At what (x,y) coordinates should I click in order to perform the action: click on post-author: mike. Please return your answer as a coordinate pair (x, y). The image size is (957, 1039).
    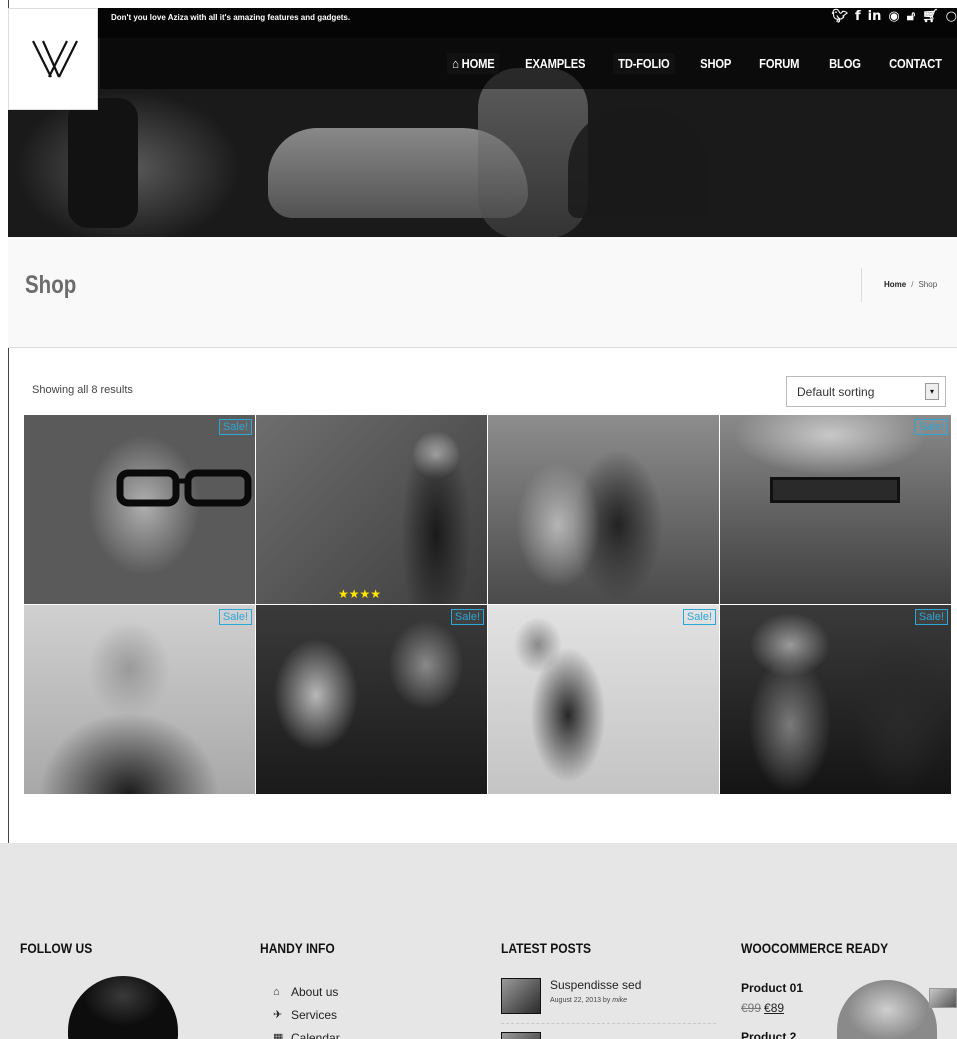
    Looking at the image, I should click on (620, 1000).